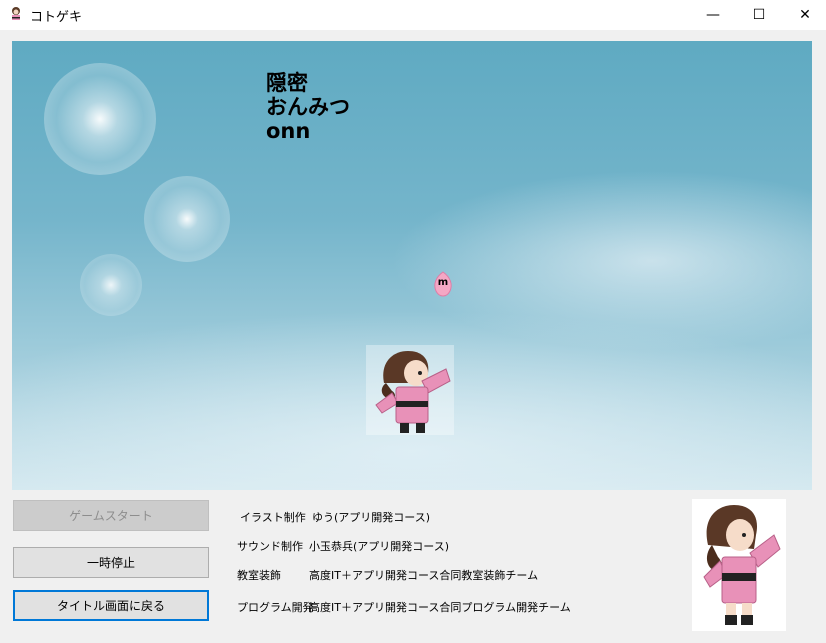 The height and width of the screenshot is (643, 826). I want to click on ninja-girl-icon, so click(16, 13).